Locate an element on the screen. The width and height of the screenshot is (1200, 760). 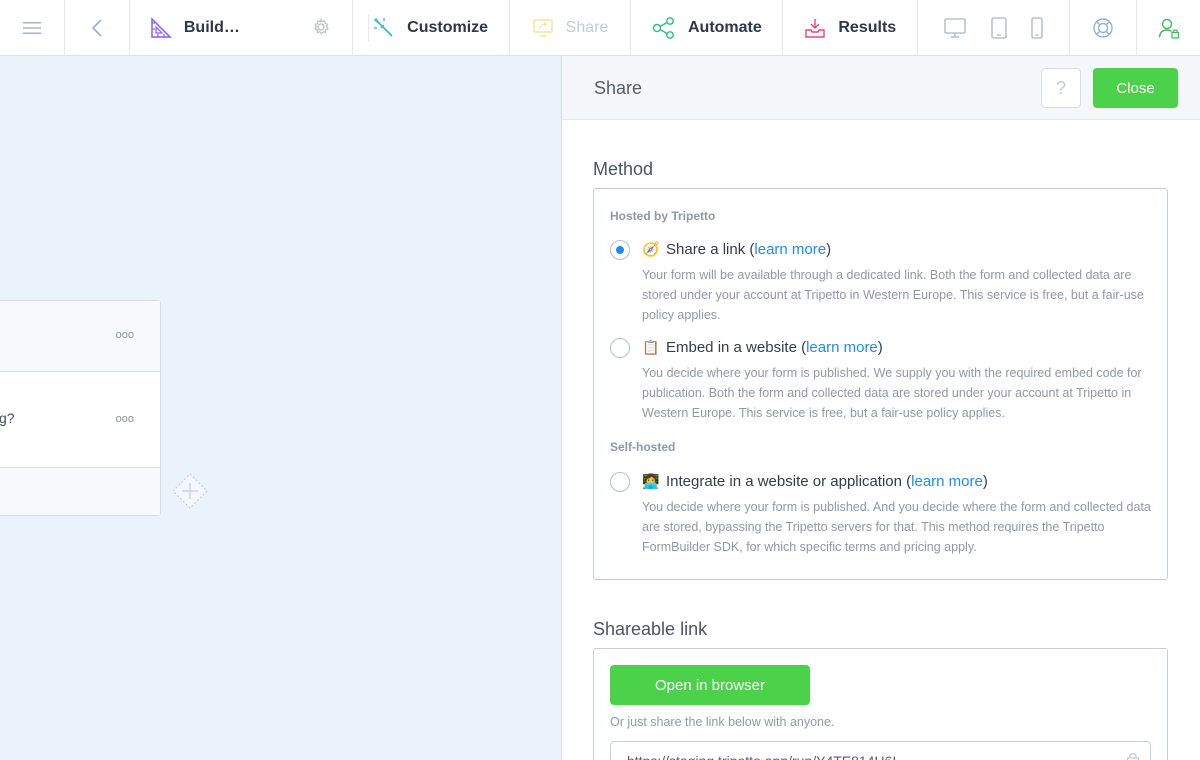
share-url-field is located at coordinates (880, 750).